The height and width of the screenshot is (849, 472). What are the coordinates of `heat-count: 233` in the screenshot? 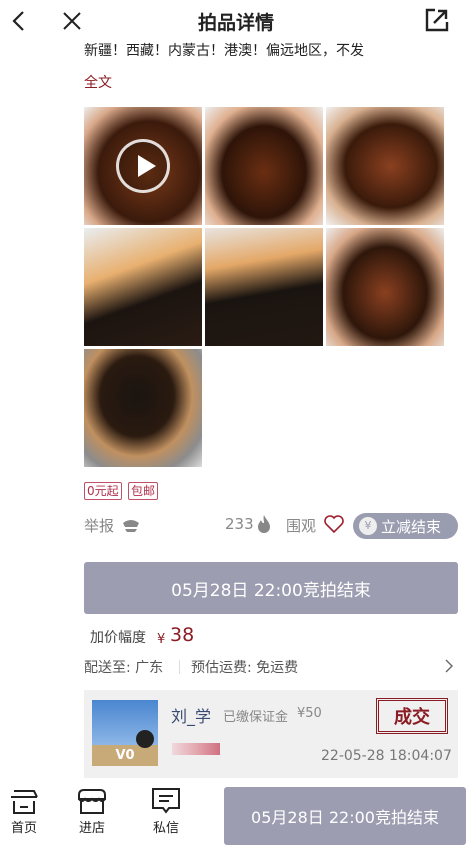 It's located at (239, 524).